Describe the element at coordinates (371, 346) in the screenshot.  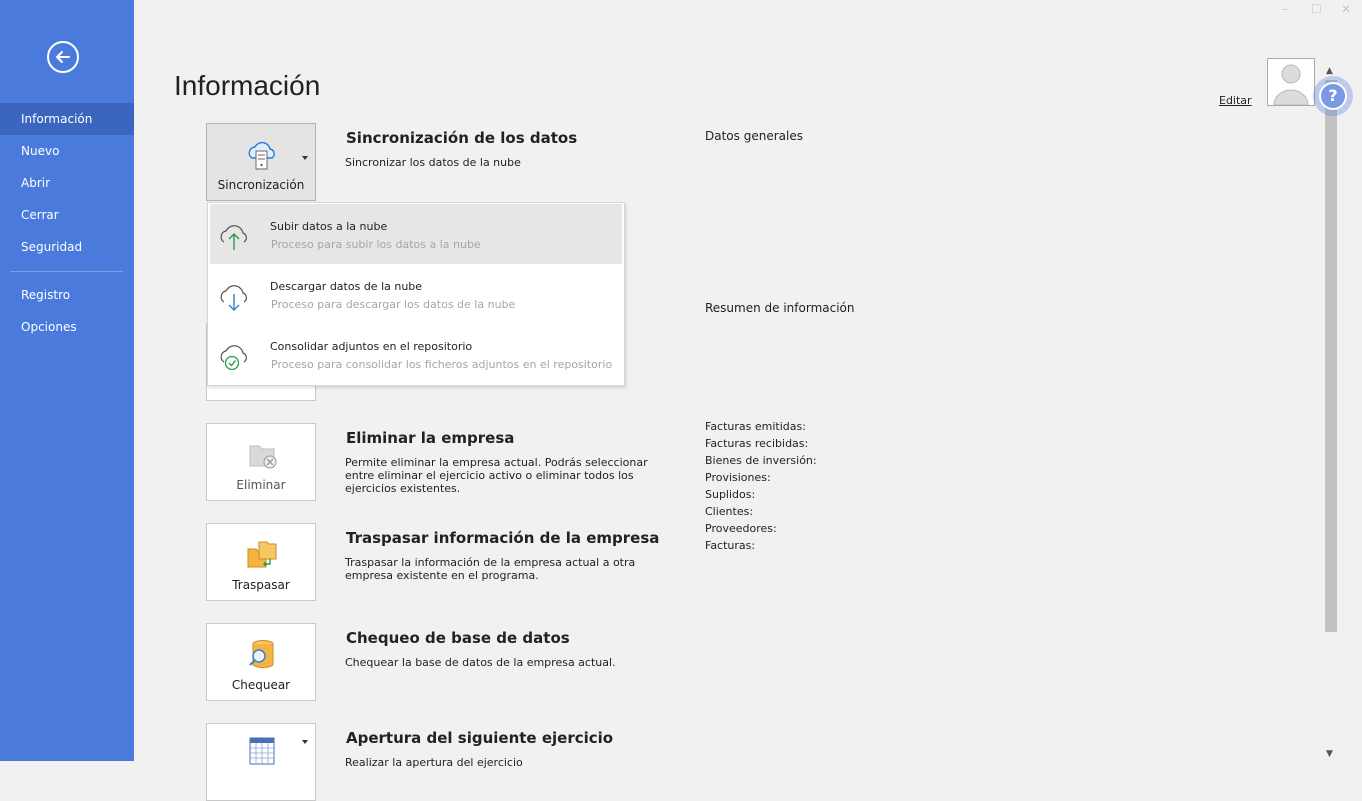
I see `dropdown-item-title: Consolidar adjuntos en el repositorio` at that location.